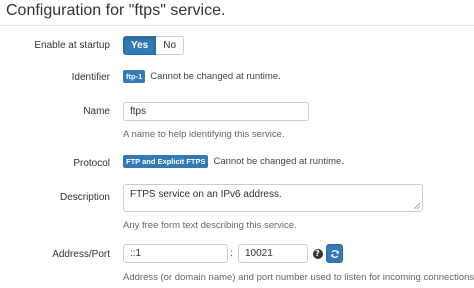 The height and width of the screenshot is (288, 474). Describe the element at coordinates (90, 77) in the screenshot. I see `identifier-label: Identifier` at that location.